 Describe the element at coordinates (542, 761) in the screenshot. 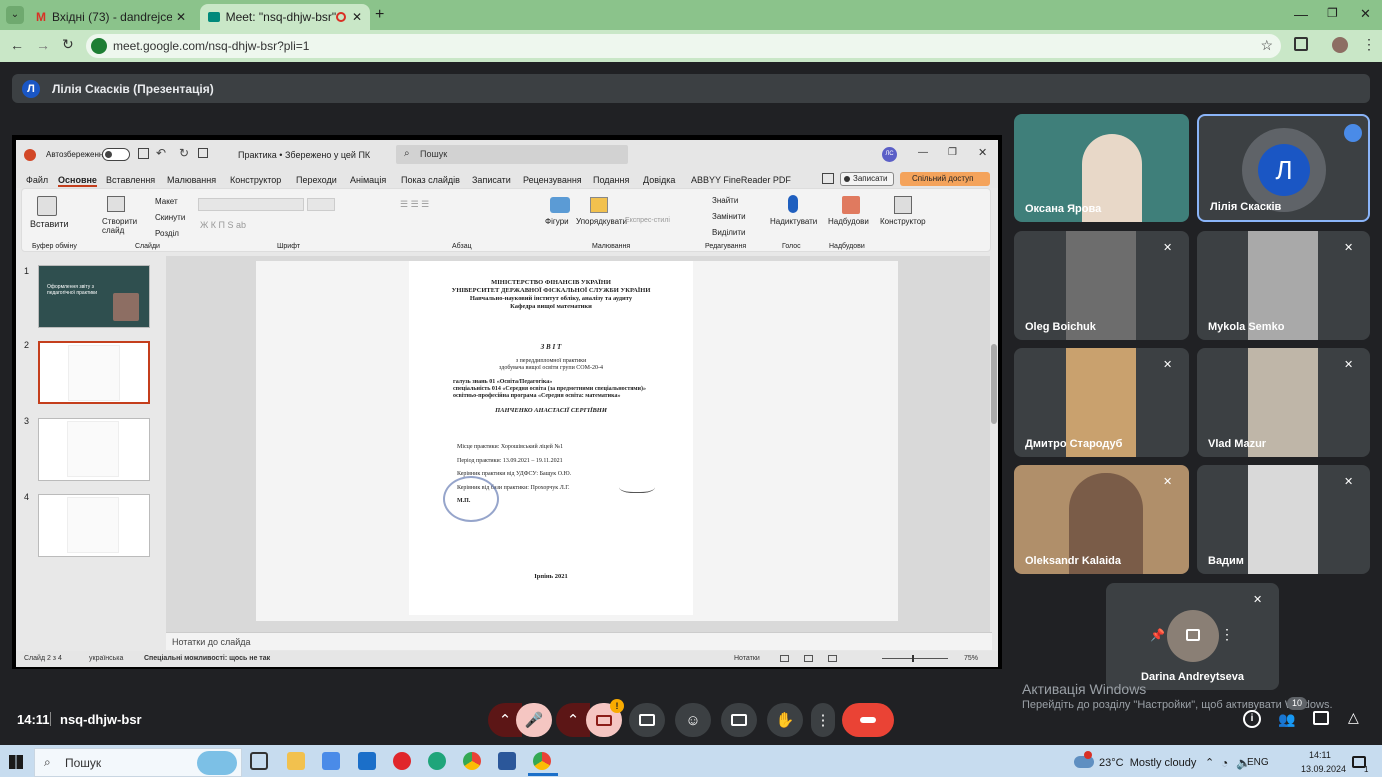

I see `chrome-active-icon` at that location.